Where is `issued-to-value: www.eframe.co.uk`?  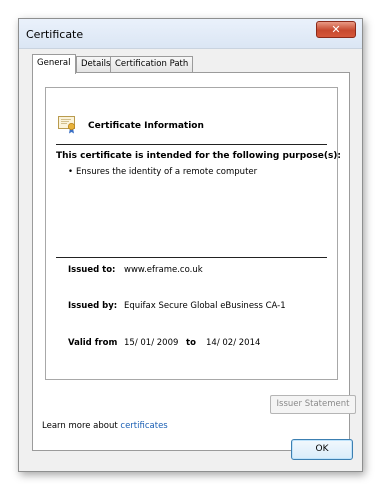 issued-to-value: www.eframe.co.uk is located at coordinates (163, 270).